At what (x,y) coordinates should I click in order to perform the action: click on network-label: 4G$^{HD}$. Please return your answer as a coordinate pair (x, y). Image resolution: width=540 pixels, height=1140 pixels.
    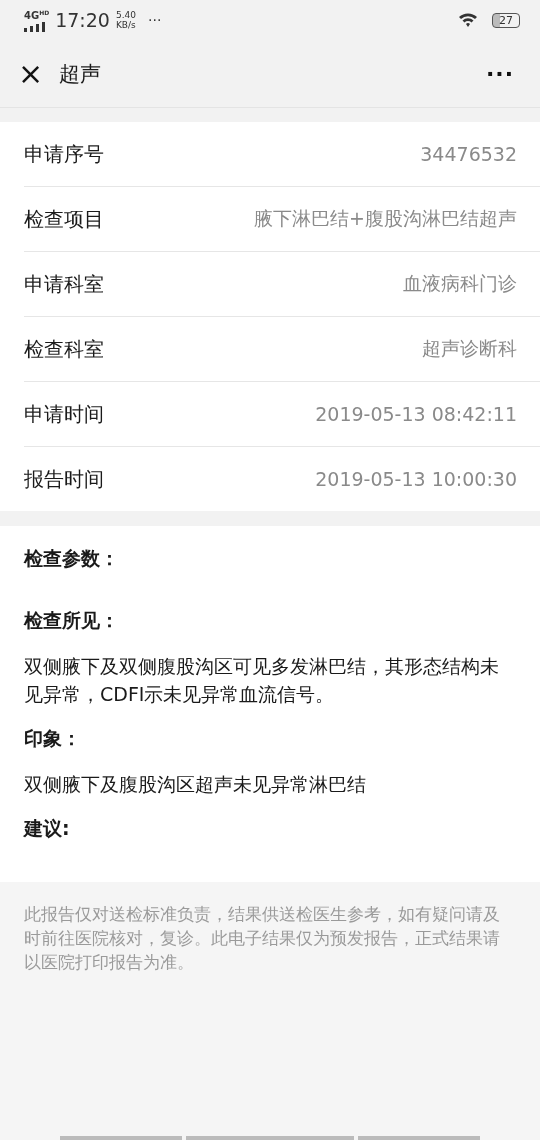
    Looking at the image, I should click on (37, 15).